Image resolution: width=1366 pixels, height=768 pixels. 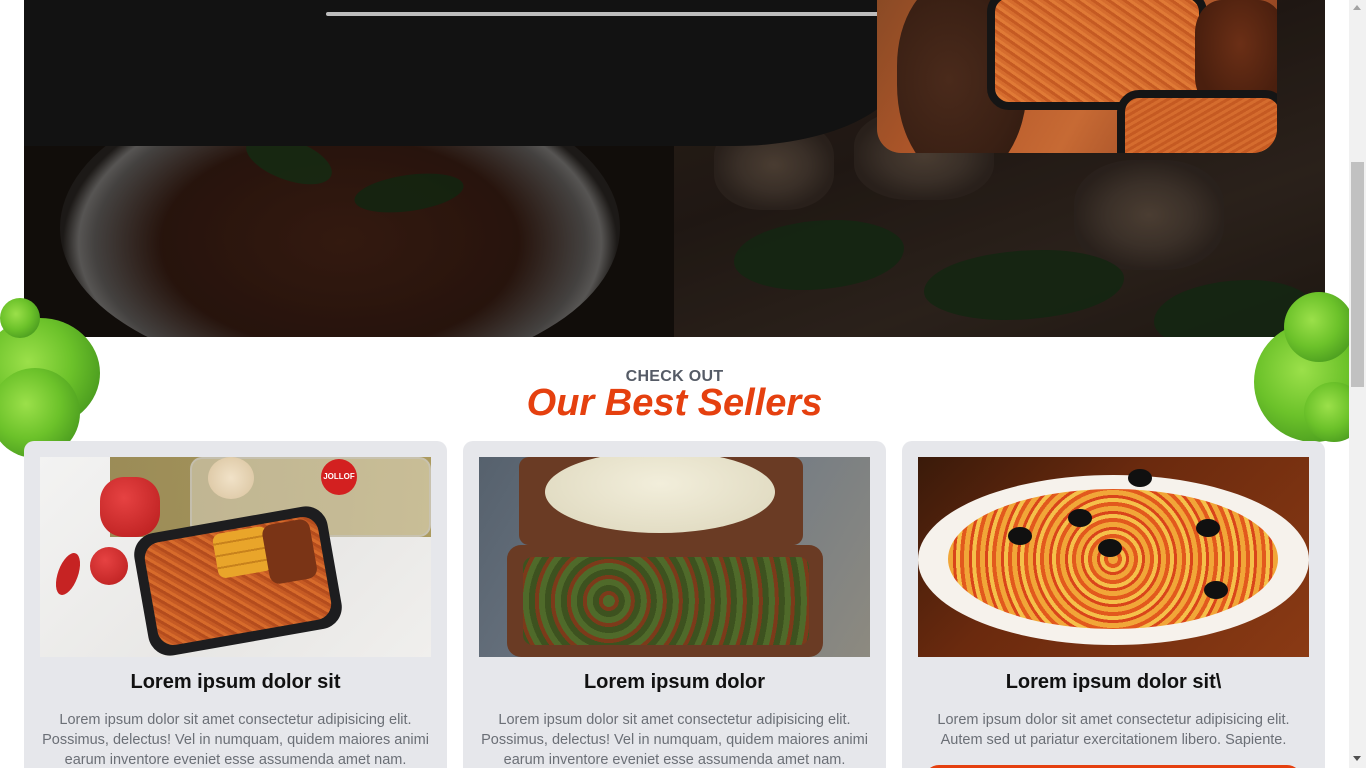 I want to click on card-title: Lorem ipsum dolor sit\, so click(x=1113, y=682).